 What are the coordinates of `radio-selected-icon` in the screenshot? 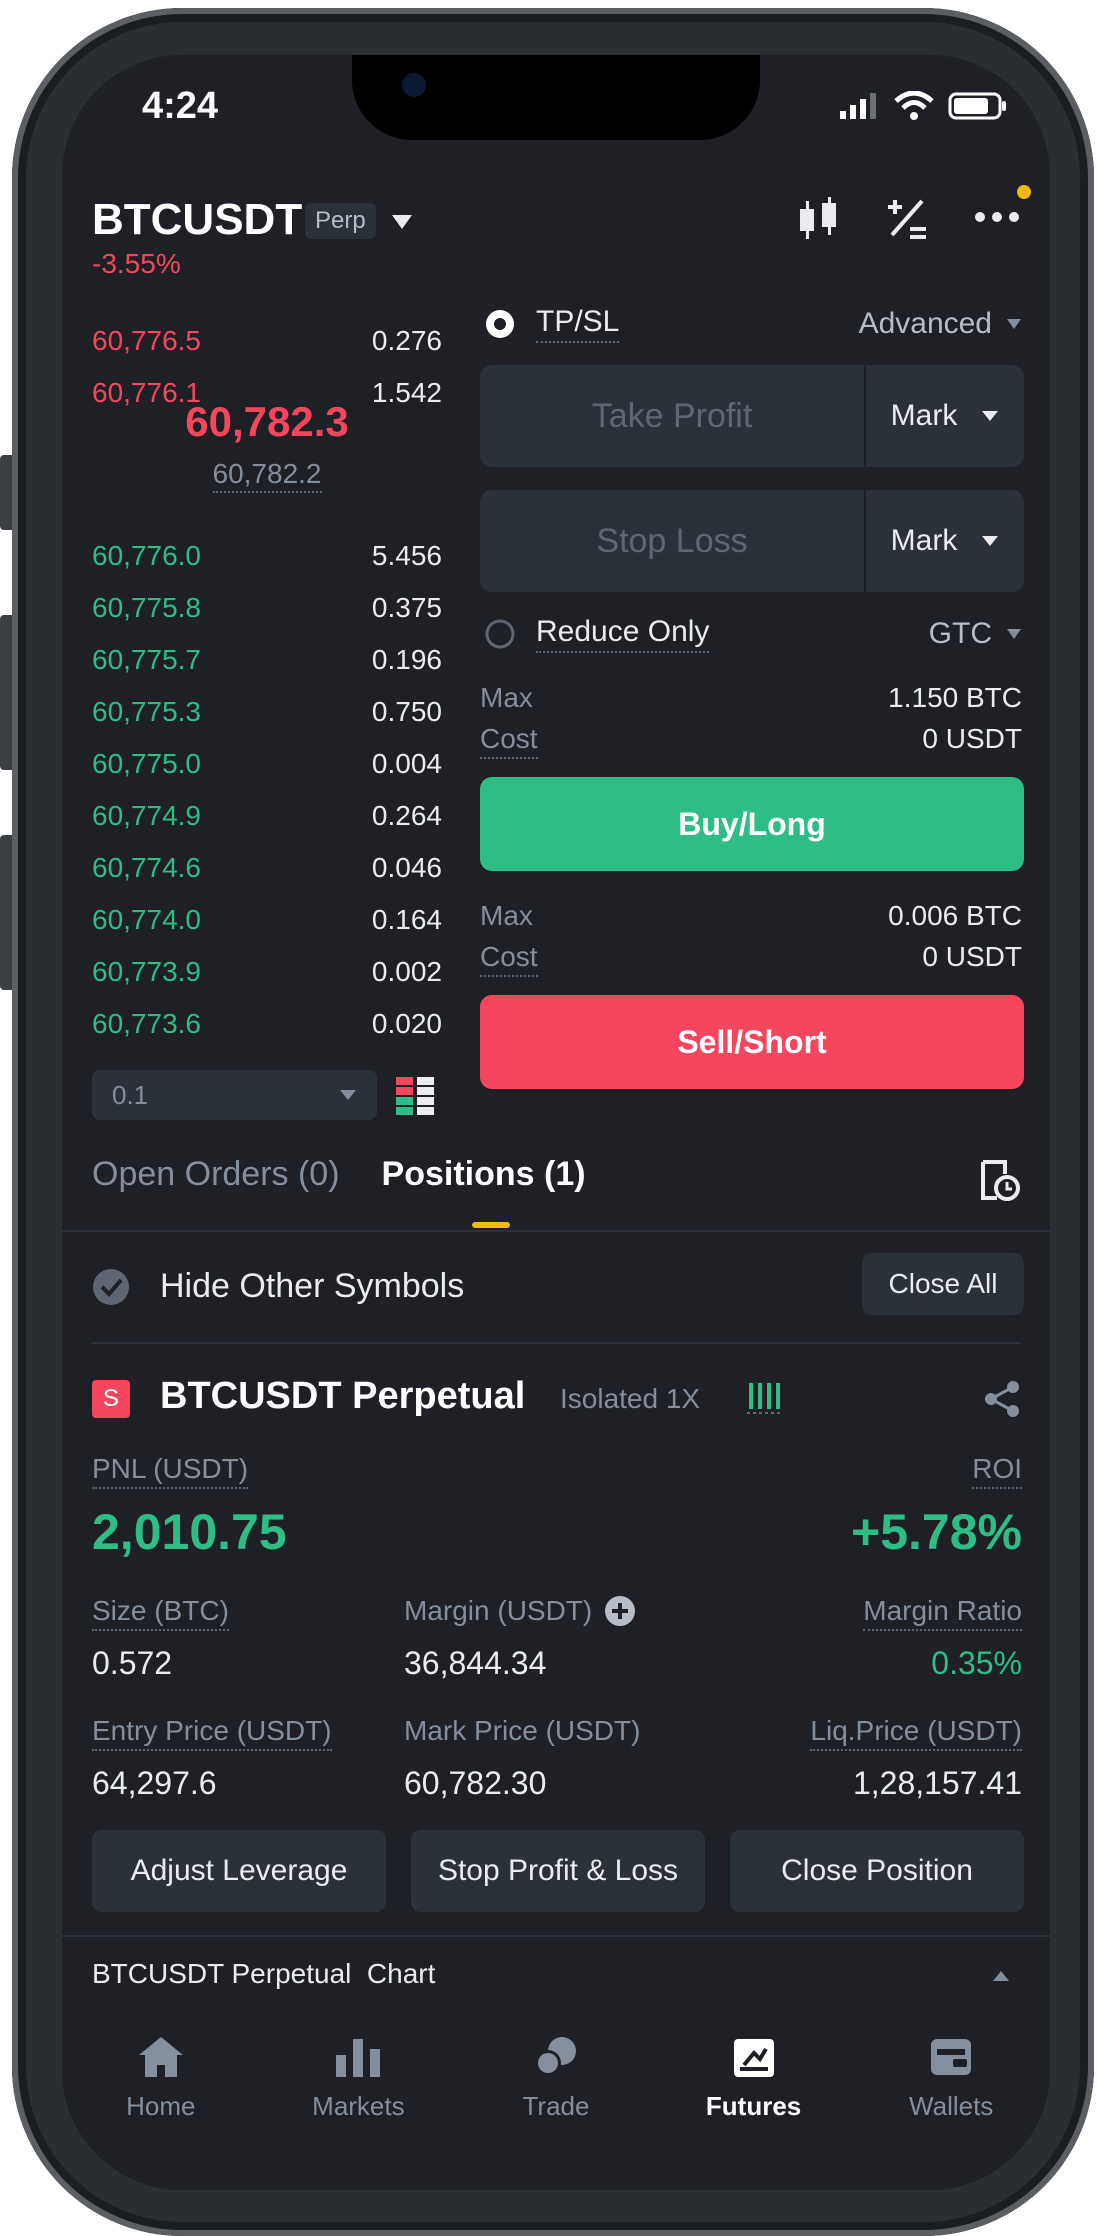 It's located at (500, 324).